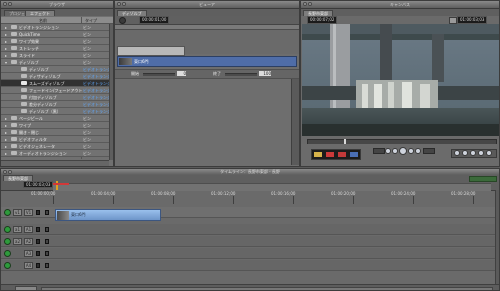 The width and height of the screenshot is (500, 291). Describe the element at coordinates (57, 34) in the screenshot. I see `browser-list-item: ▸ QuickTime ビン` at that location.